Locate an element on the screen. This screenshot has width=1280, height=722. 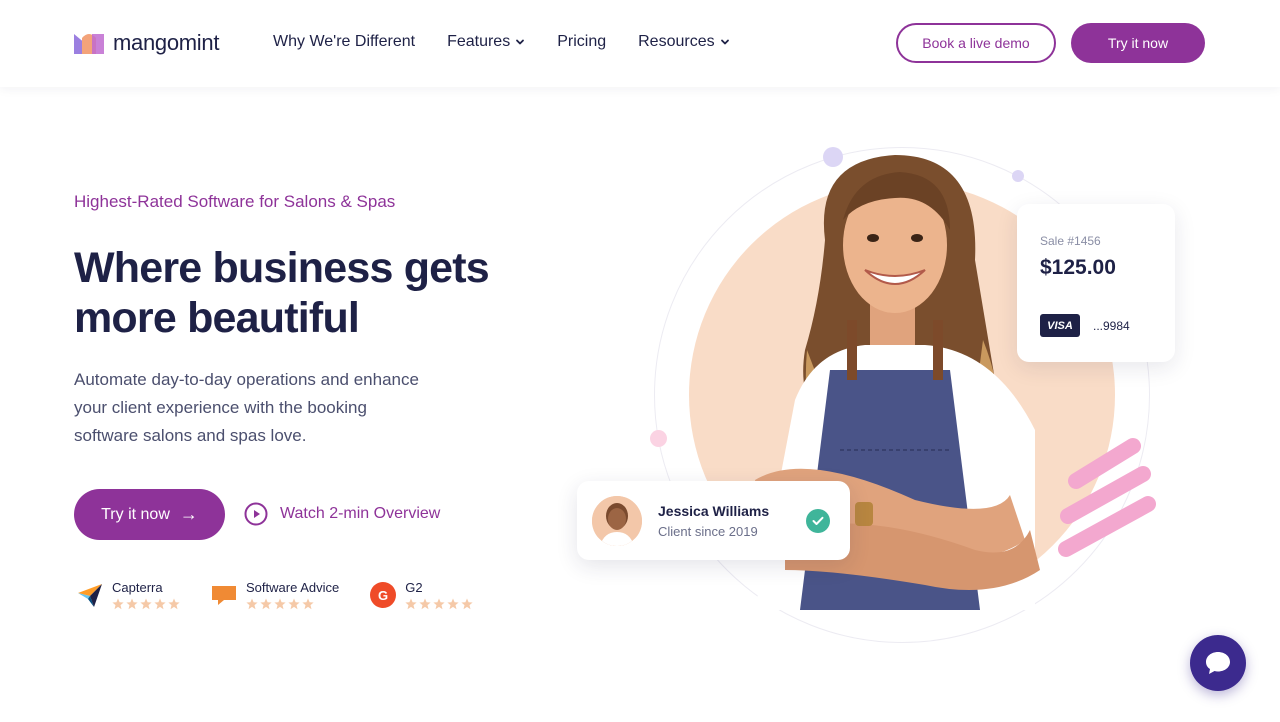
rating-software-advice: Software Advice is located at coordinates (274, 595).